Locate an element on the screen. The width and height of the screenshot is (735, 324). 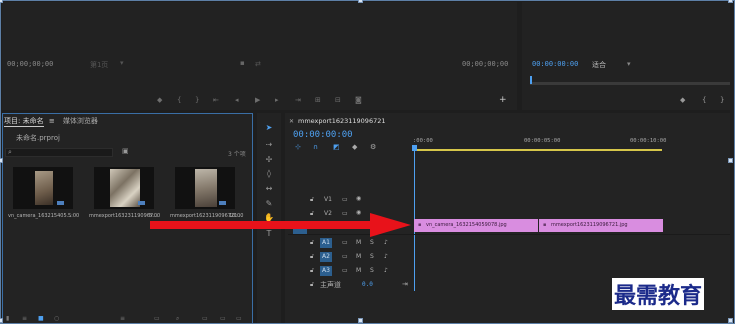
track-label: A3 is located at coordinates (326, 271).